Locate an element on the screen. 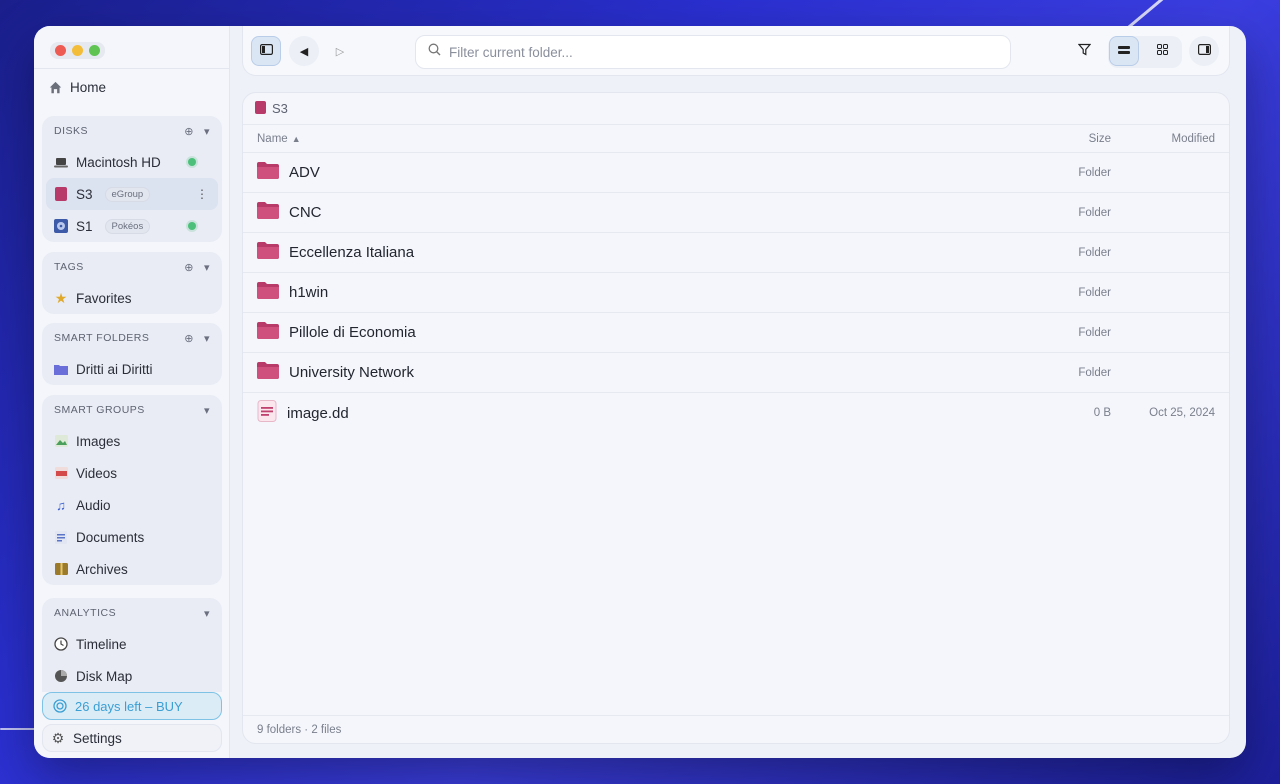 This screenshot has width=1280, height=784. file-name: Pillole di Economia is located at coordinates (352, 332).